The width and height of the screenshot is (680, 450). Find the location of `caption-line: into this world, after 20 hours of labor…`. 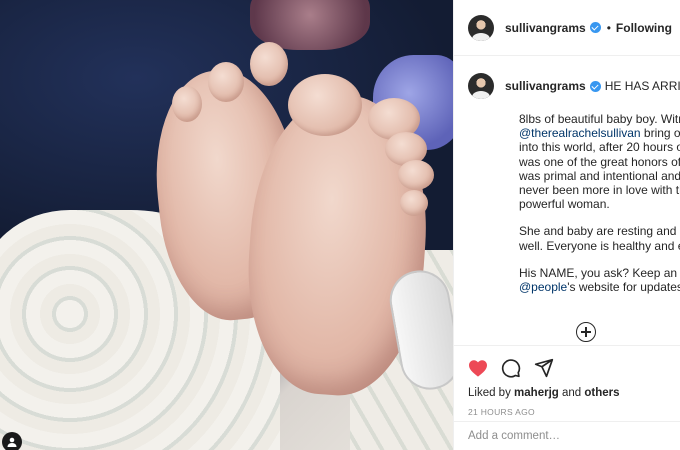

caption-line: into this world, after 20 hours of labor… is located at coordinates (599, 147).